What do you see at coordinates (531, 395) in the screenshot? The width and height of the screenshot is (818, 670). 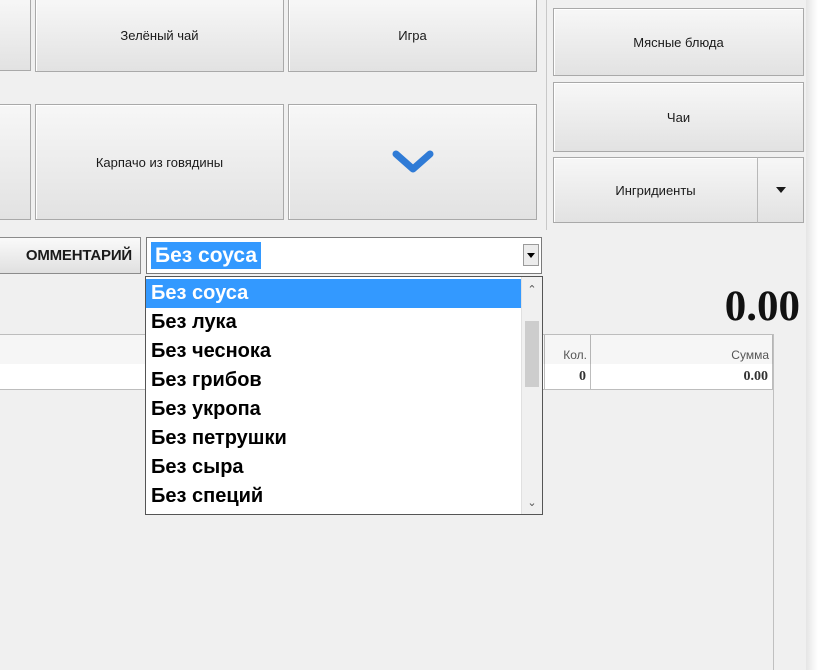 I see `list-scrollbar: ⌃ ⌄` at bounding box center [531, 395].